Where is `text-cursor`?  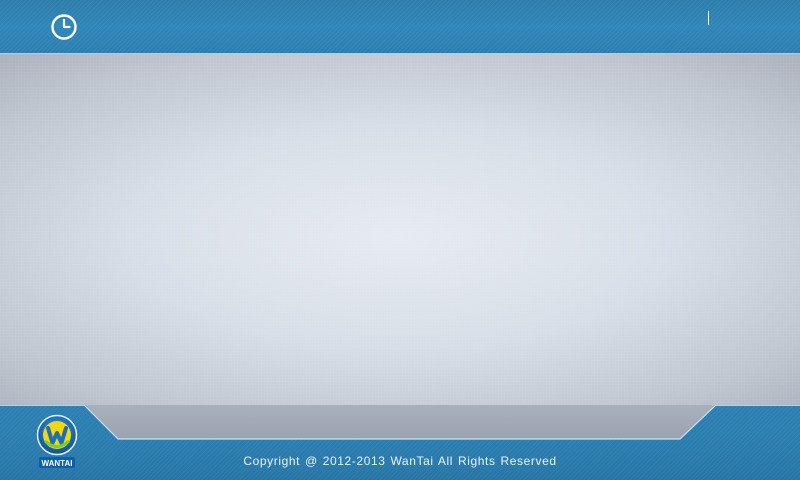 text-cursor is located at coordinates (708, 18).